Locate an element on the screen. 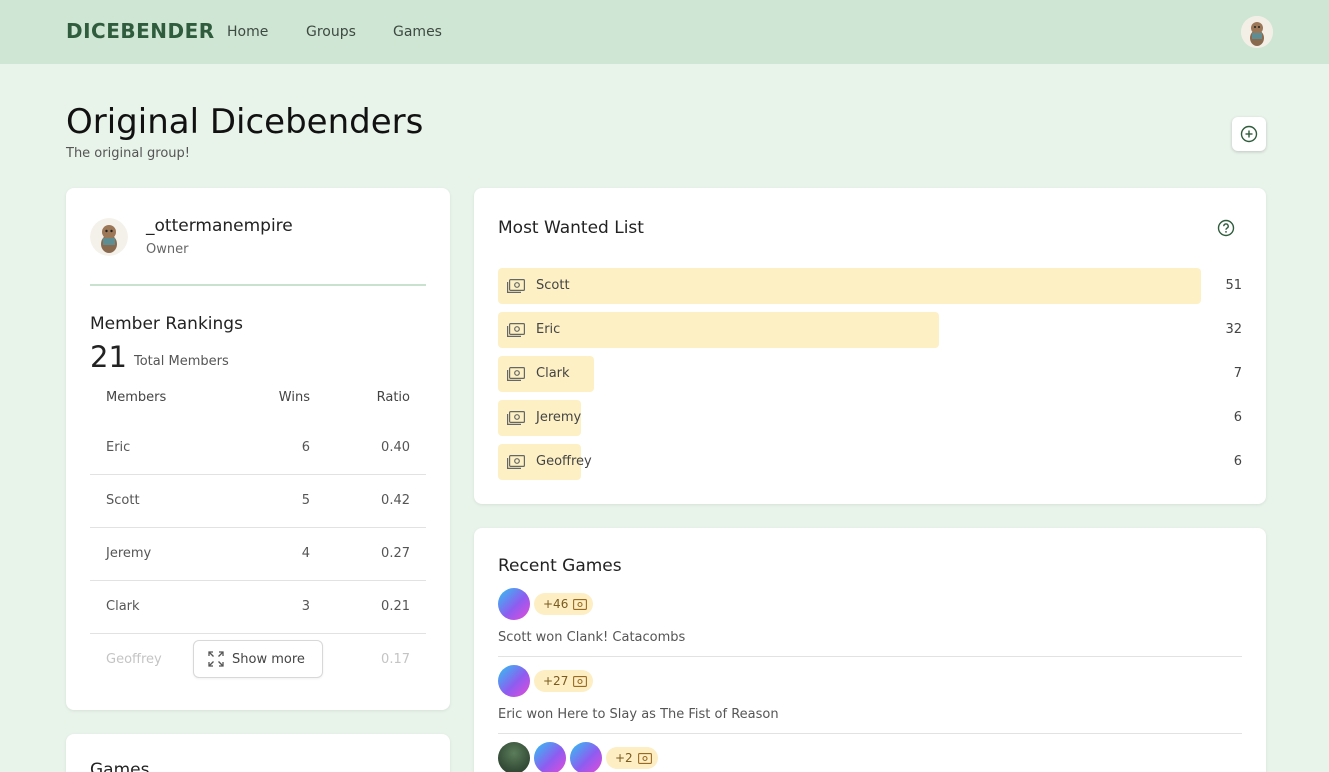  points-value: +27 is located at coordinates (556, 681).